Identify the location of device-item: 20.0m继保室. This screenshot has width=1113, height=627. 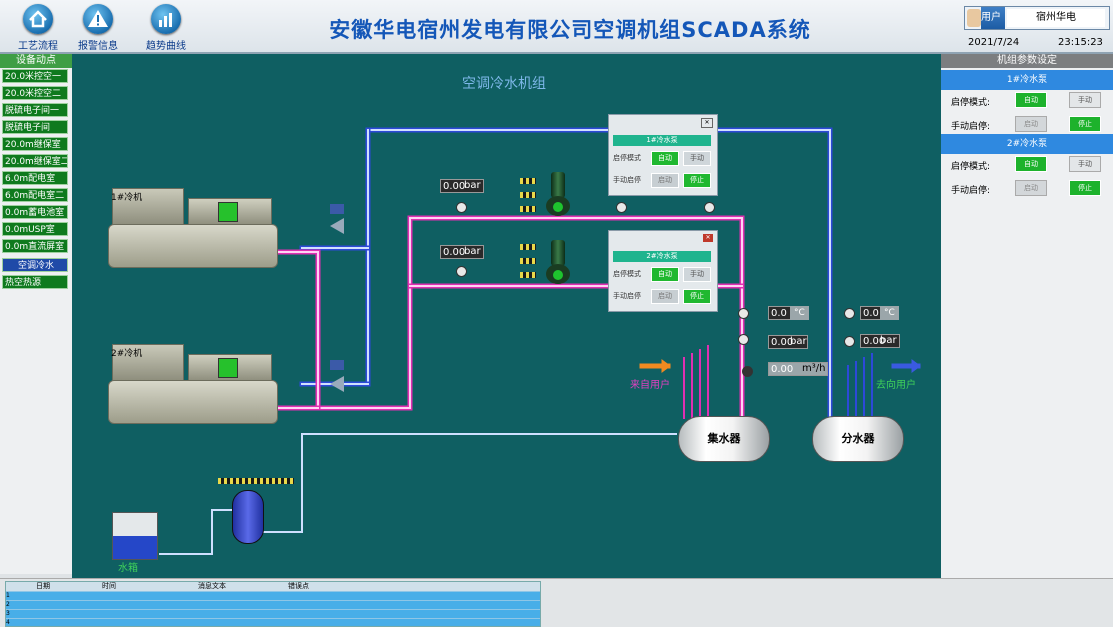
(35, 144).